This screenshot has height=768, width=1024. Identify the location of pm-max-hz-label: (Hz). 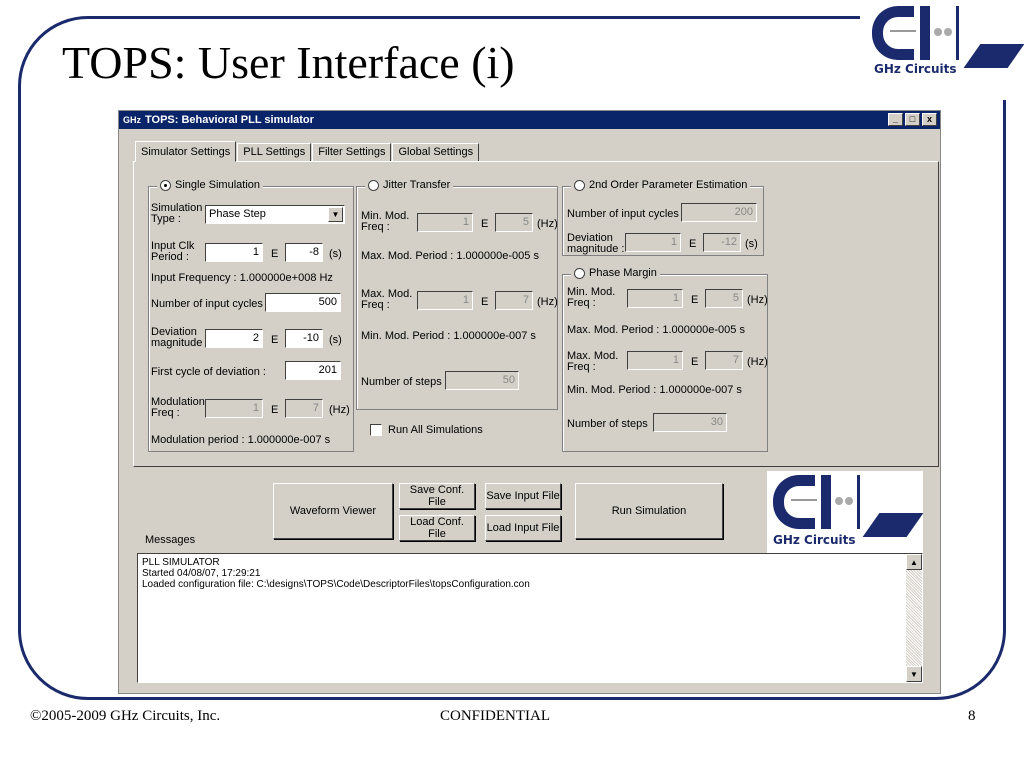
(757, 362).